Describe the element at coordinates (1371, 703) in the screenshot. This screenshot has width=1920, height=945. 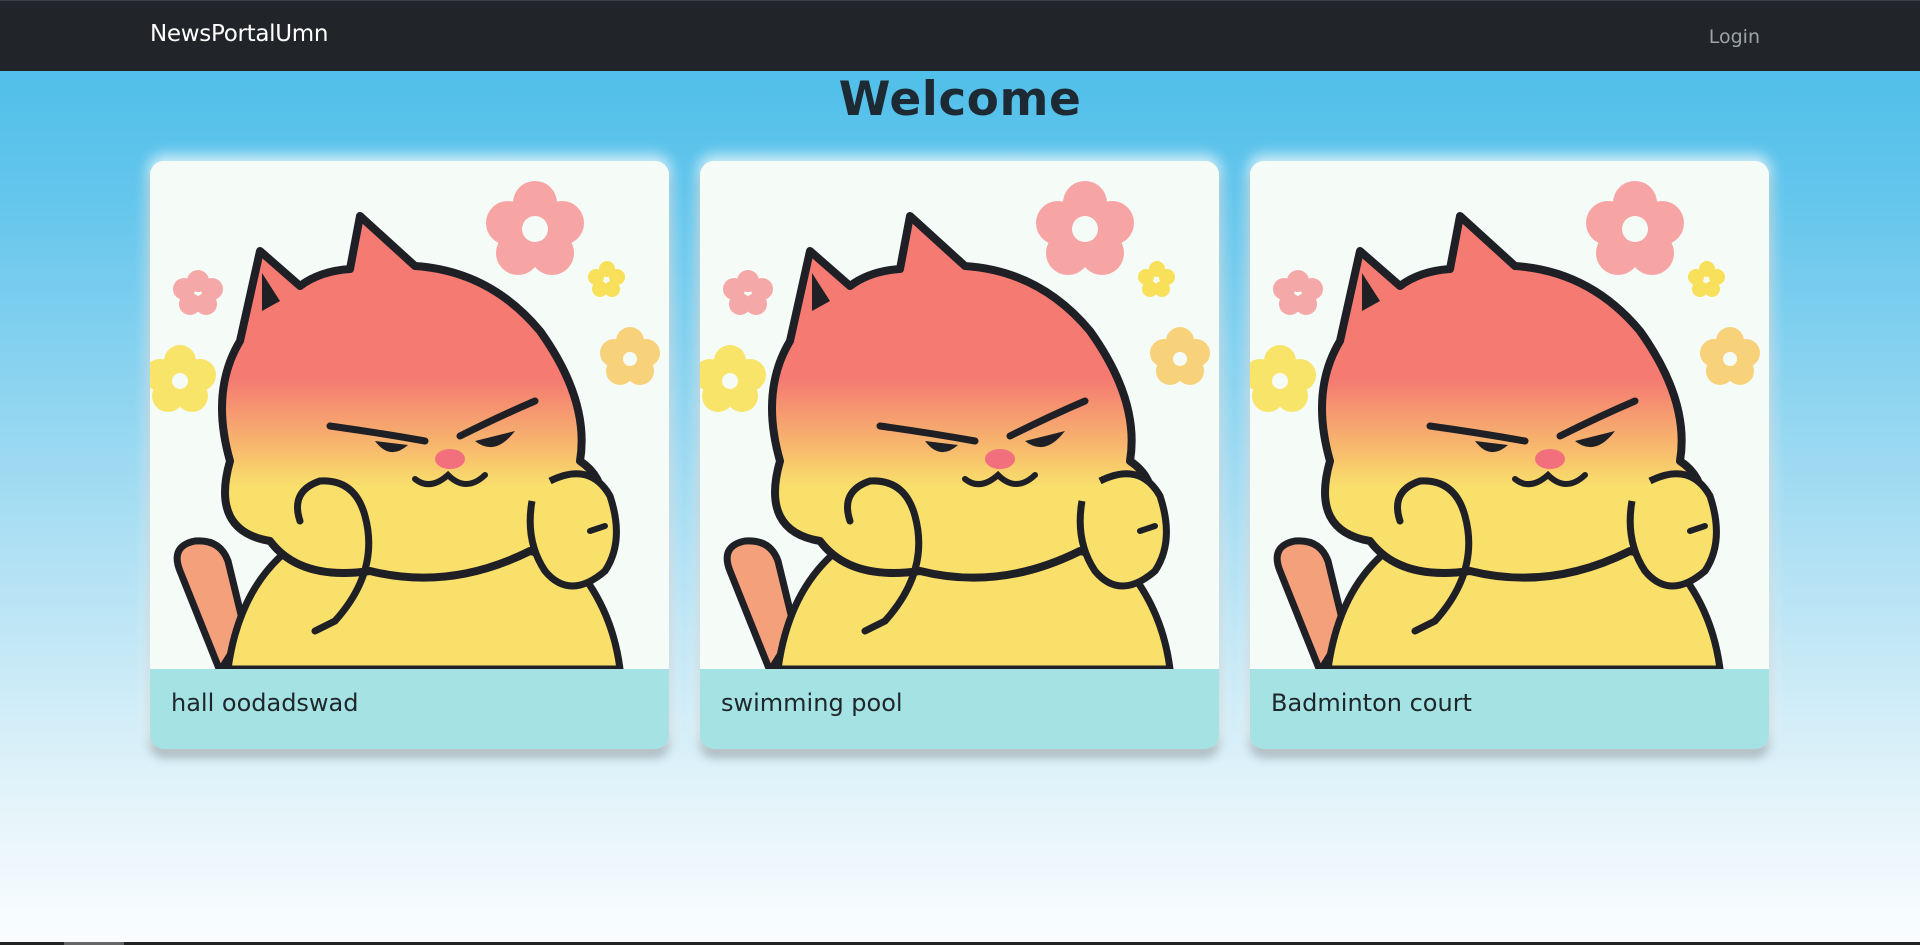
I see `card-title: Badminton court` at that location.